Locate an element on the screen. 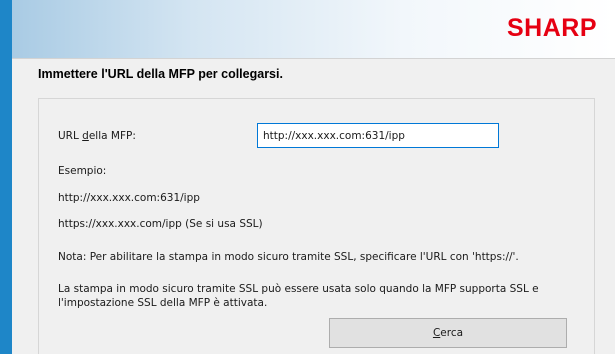 Image resolution: width=615 pixels, height=354 pixels. example-url-http: http://xxx.xxx.com:631/ipp is located at coordinates (129, 198).